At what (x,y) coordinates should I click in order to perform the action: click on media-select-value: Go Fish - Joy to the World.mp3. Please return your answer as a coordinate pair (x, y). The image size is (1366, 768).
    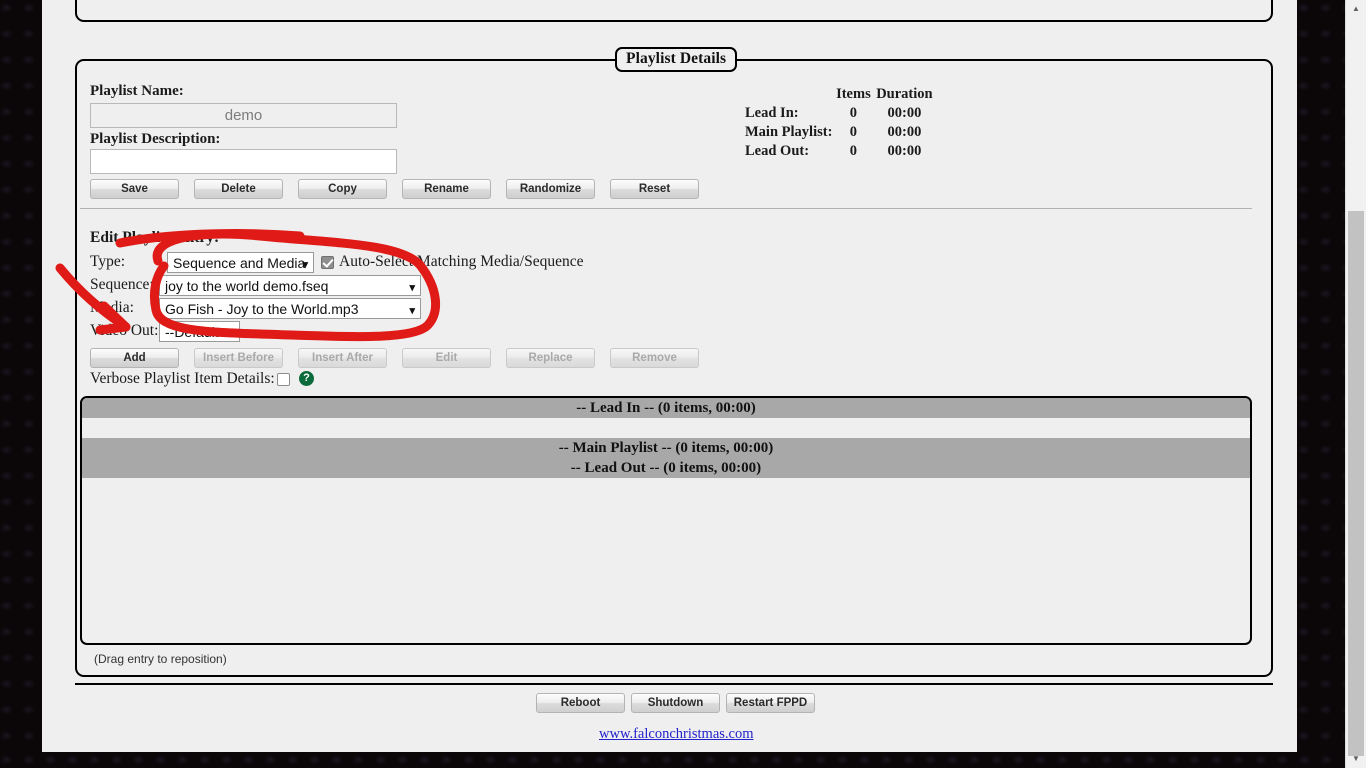
    Looking at the image, I should click on (262, 309).